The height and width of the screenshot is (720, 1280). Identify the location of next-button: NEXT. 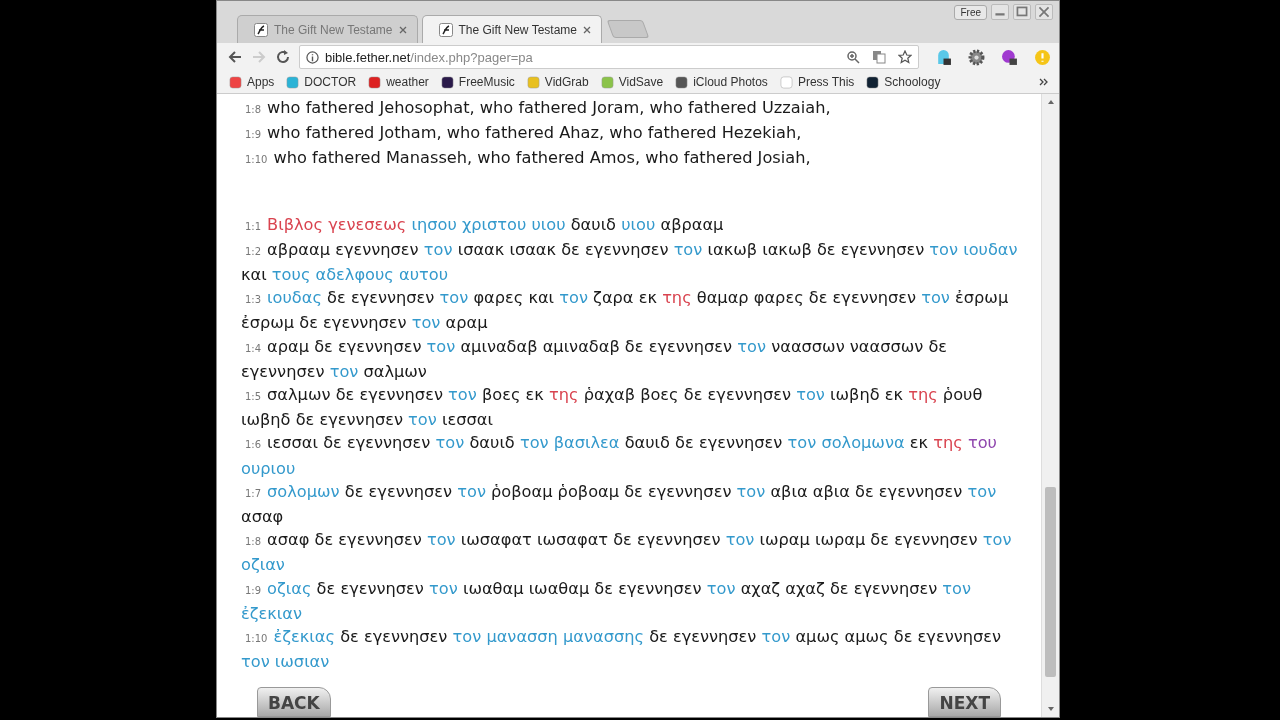
(964, 702).